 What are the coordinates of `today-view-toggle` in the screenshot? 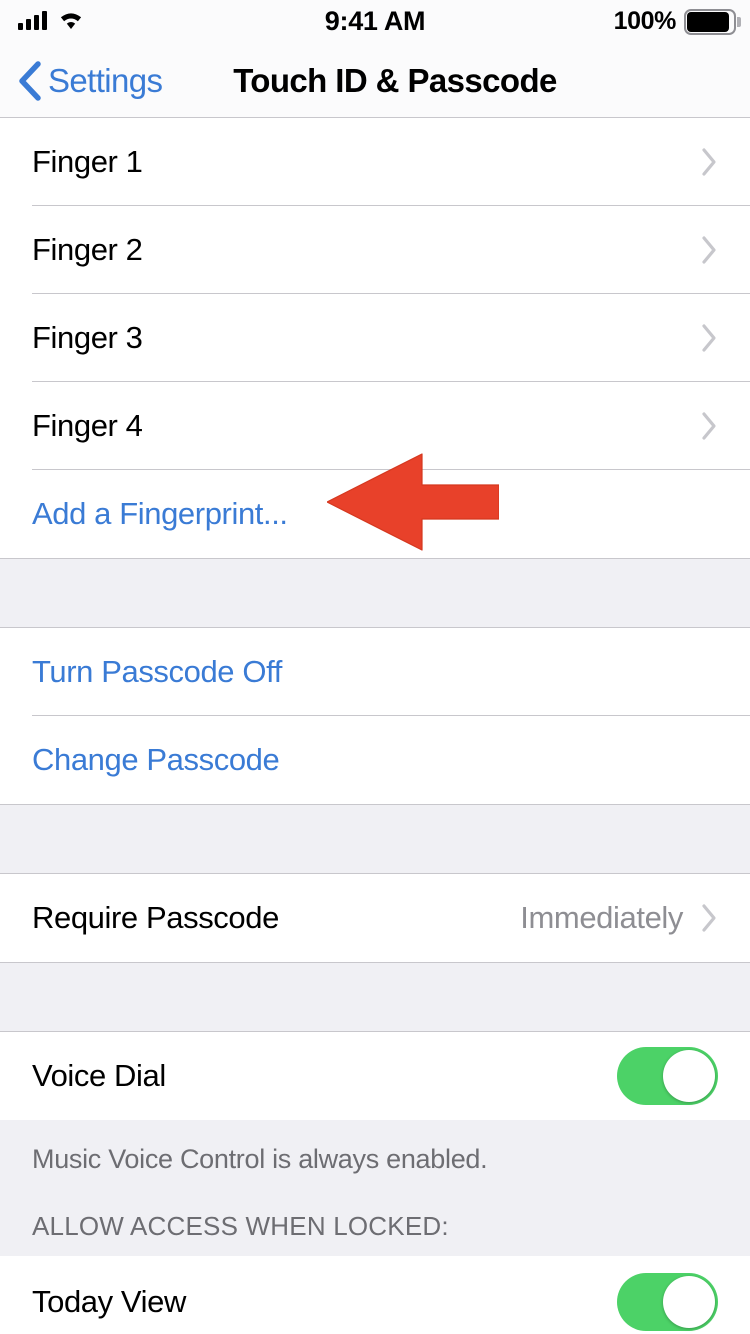 It's located at (667, 1302).